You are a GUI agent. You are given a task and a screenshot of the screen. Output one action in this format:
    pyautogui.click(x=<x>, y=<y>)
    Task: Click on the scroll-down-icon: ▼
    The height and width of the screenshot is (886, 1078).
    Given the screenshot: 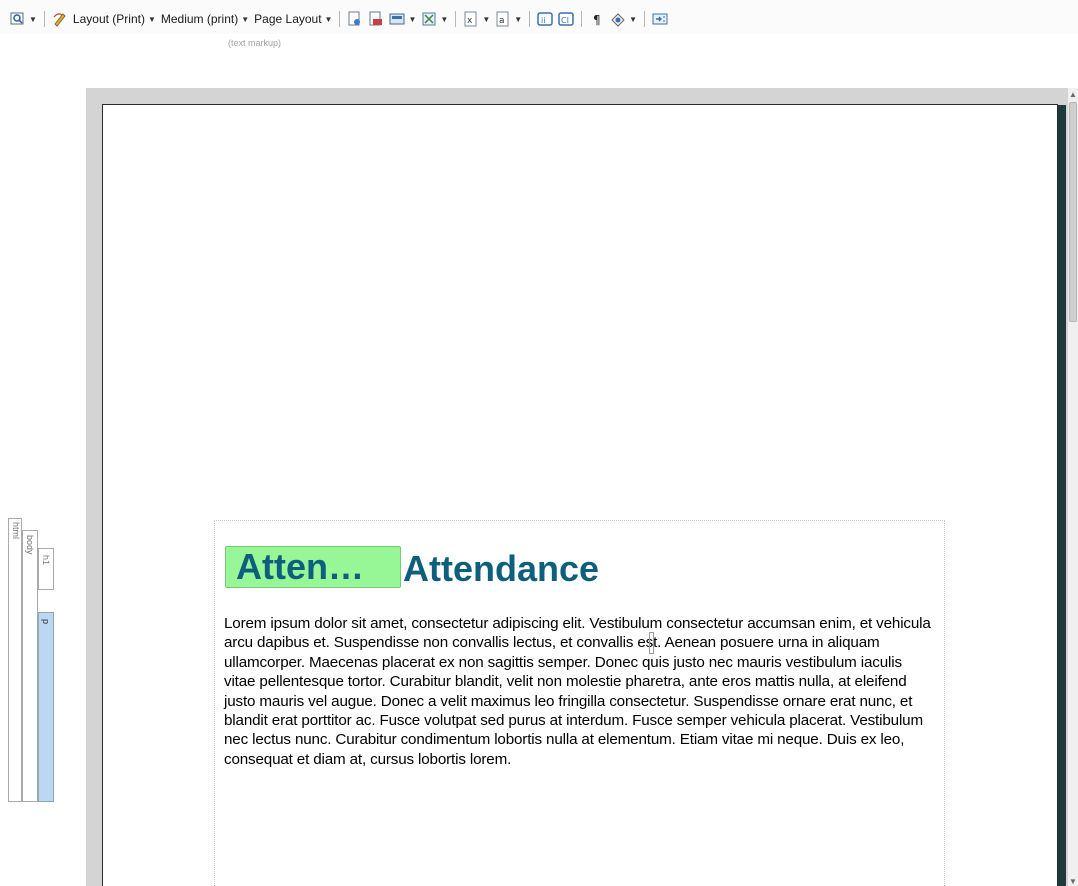 What is the action you would take?
    pyautogui.click(x=1073, y=881)
    